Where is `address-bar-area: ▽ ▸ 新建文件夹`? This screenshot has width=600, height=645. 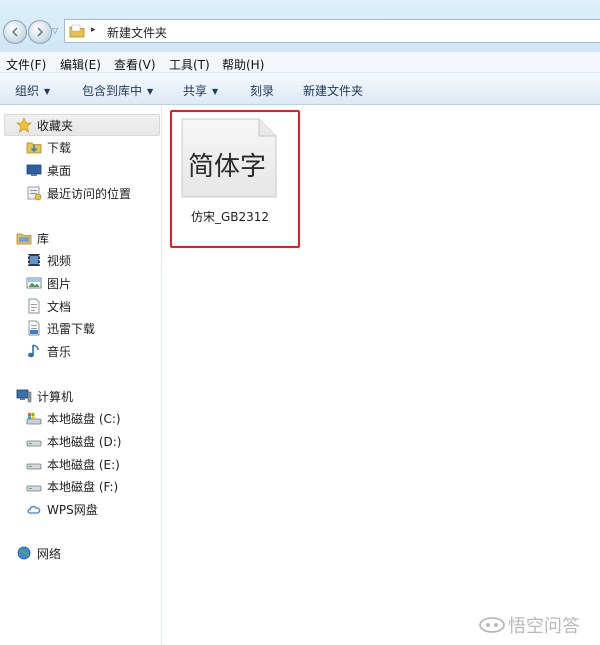 address-bar-area: ▽ ▸ 新建文件夹 is located at coordinates (300, 26).